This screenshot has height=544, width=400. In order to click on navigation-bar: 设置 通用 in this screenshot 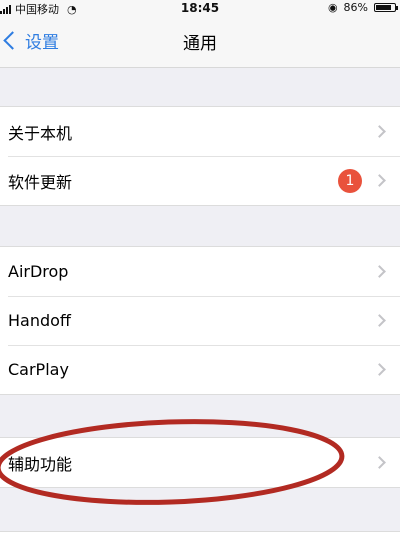, I will do `click(200, 42)`.